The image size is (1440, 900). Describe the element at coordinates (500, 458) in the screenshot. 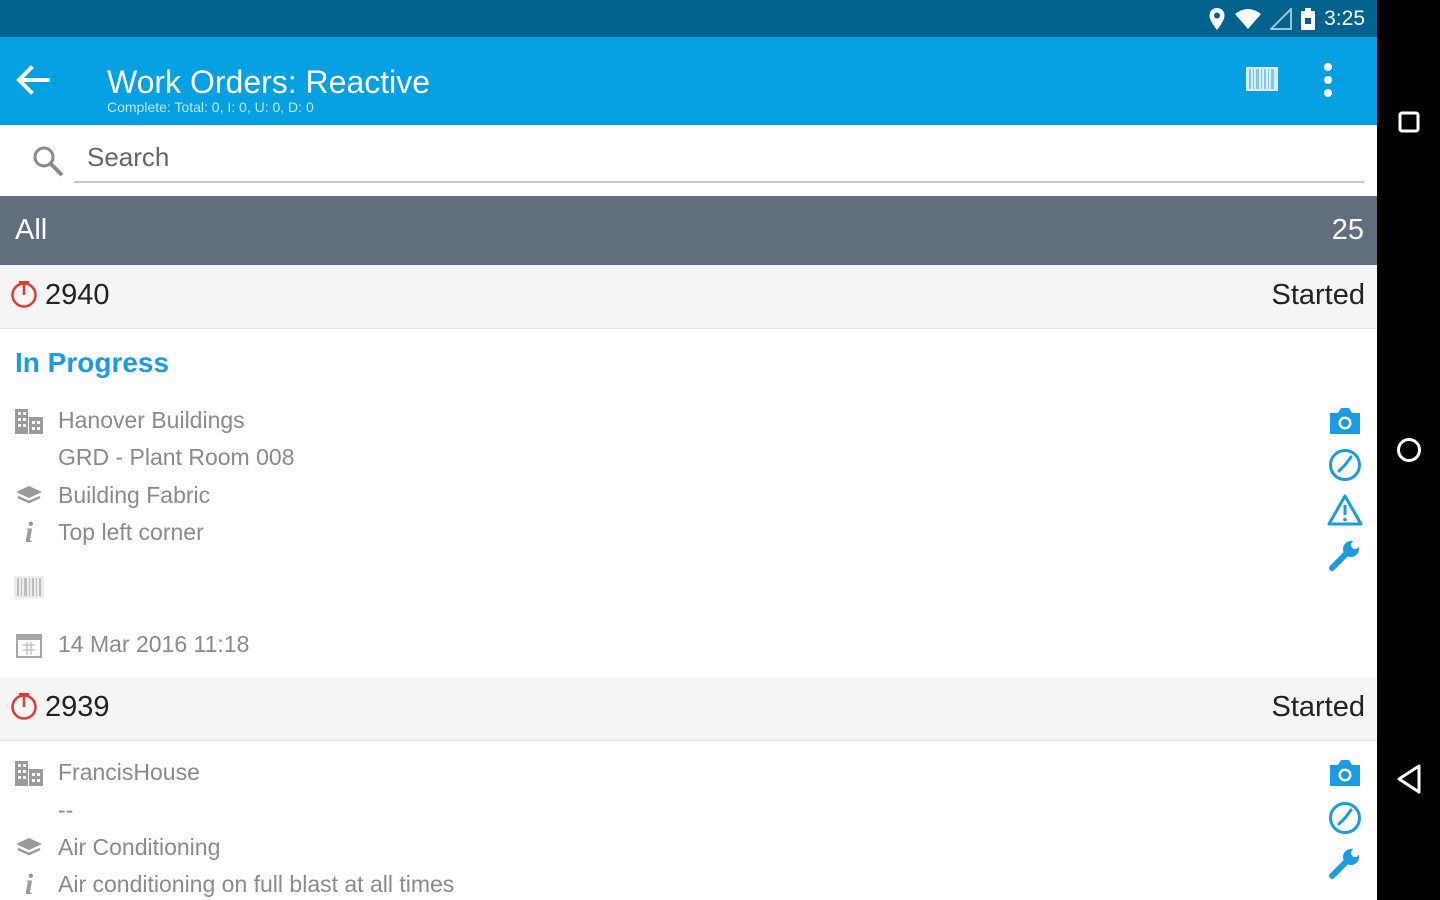

I see `location-row: GRD - Plant Room 008` at that location.